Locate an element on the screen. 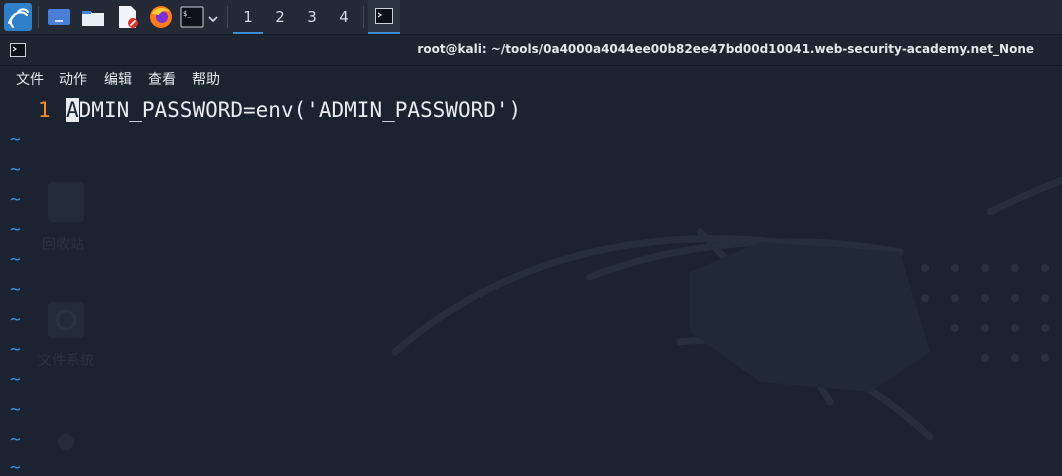 This screenshot has width=1062, height=476. terminal-window-icon is located at coordinates (18, 50).